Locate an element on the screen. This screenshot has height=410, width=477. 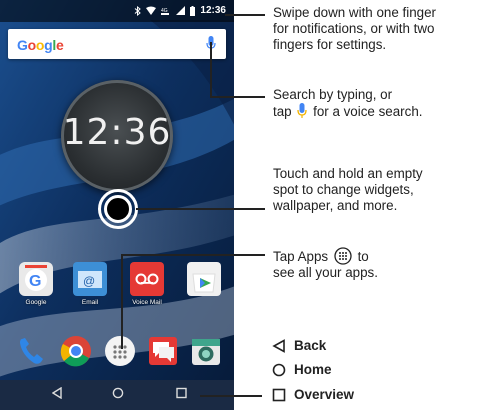
legend-overview-label: Overview is located at coordinates (324, 394).